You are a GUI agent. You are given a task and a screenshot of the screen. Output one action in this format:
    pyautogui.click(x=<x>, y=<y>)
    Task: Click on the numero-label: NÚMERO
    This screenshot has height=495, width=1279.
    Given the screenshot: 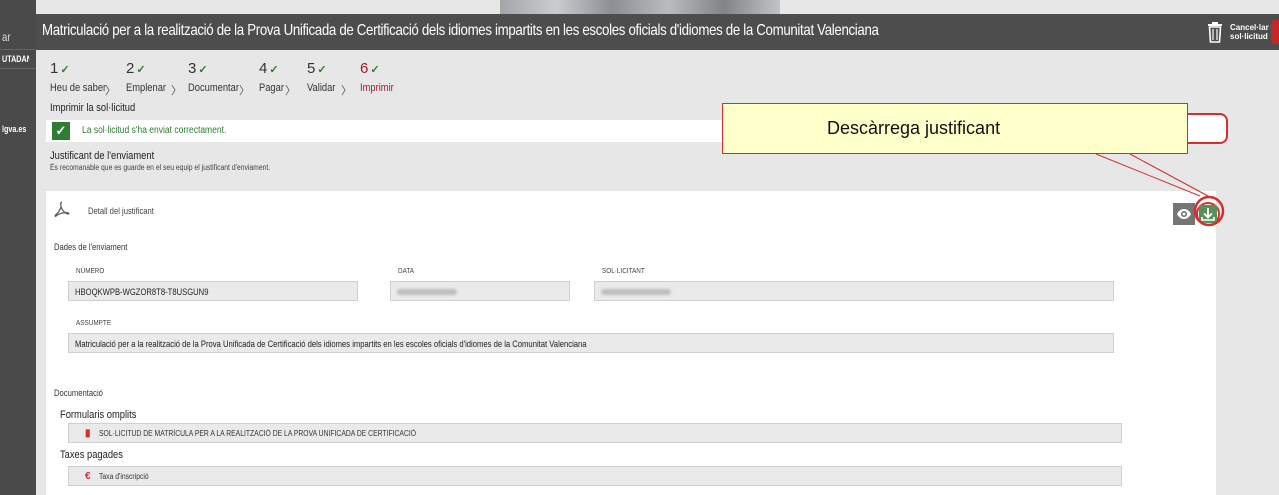 What is the action you would take?
    pyautogui.click(x=90, y=270)
    